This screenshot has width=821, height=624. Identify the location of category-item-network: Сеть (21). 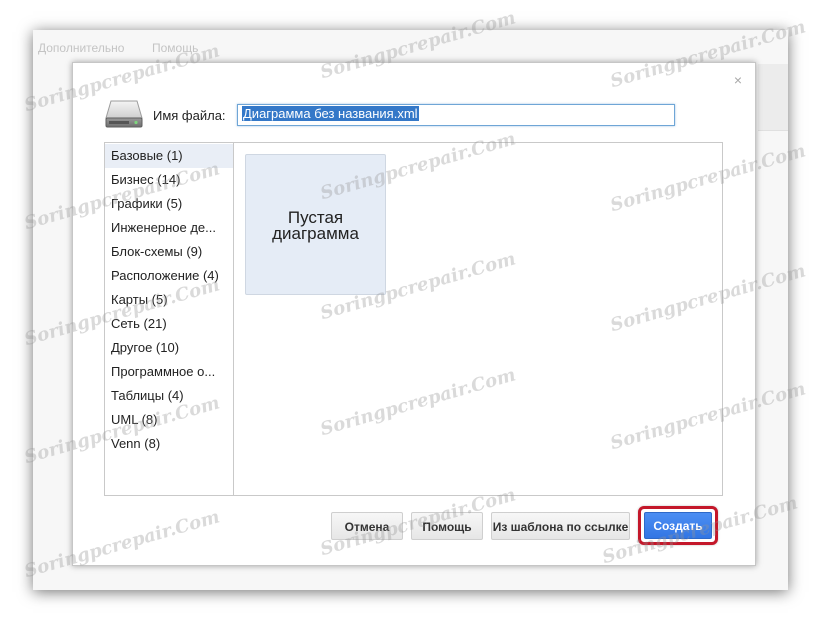
(169, 324).